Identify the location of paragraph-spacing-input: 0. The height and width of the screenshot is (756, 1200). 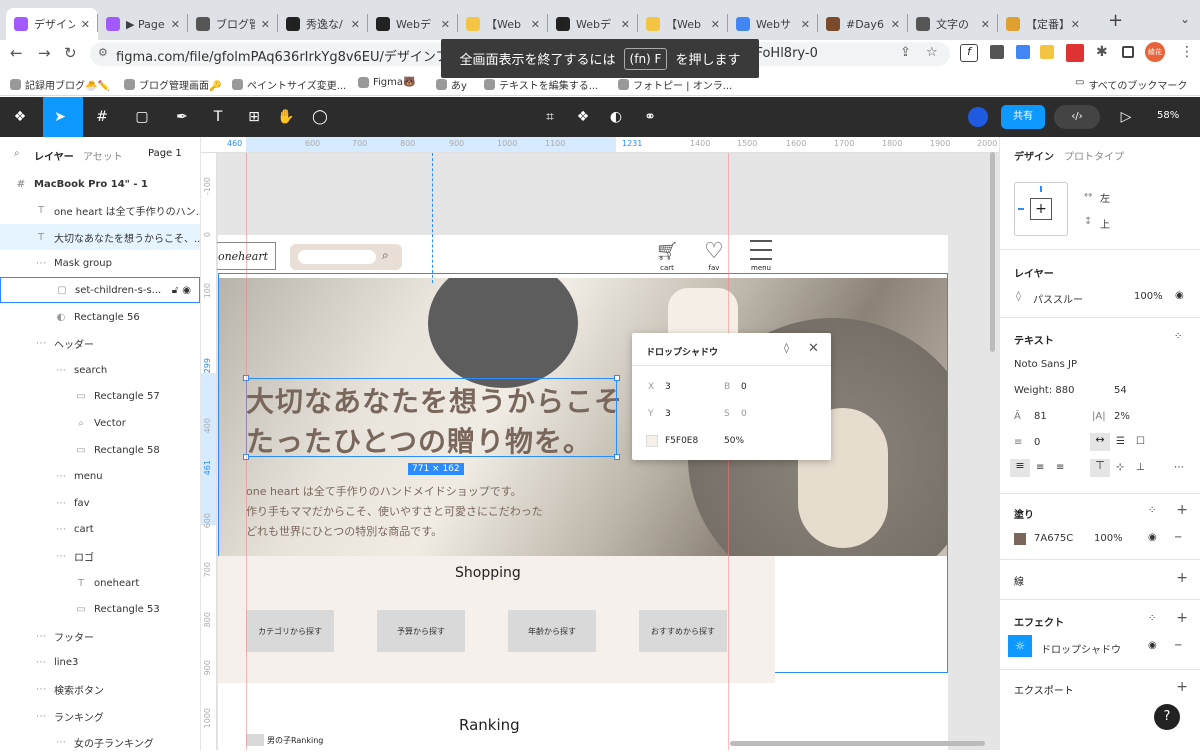
(1037, 442).